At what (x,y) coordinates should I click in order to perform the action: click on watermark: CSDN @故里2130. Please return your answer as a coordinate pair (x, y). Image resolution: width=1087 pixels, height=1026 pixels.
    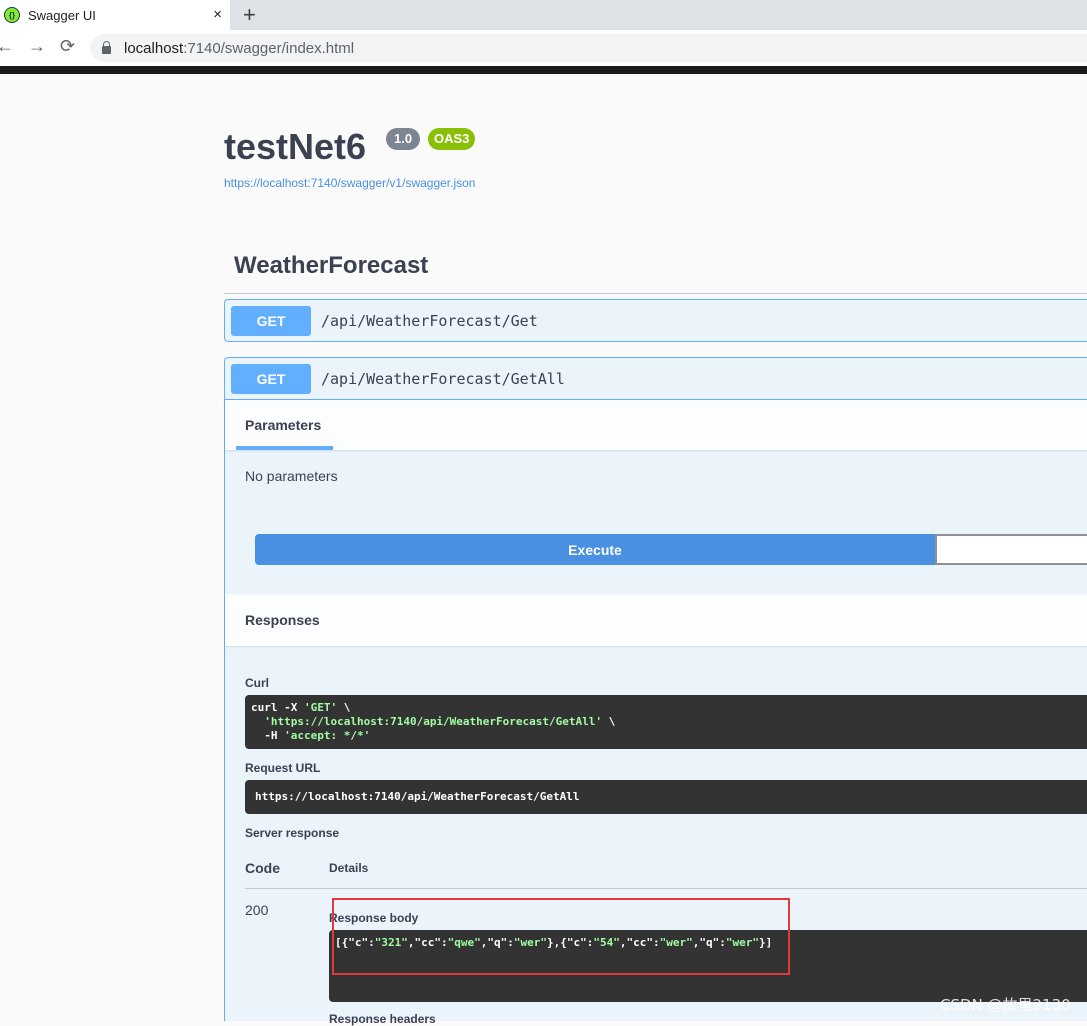
    Looking at the image, I should click on (1005, 1005).